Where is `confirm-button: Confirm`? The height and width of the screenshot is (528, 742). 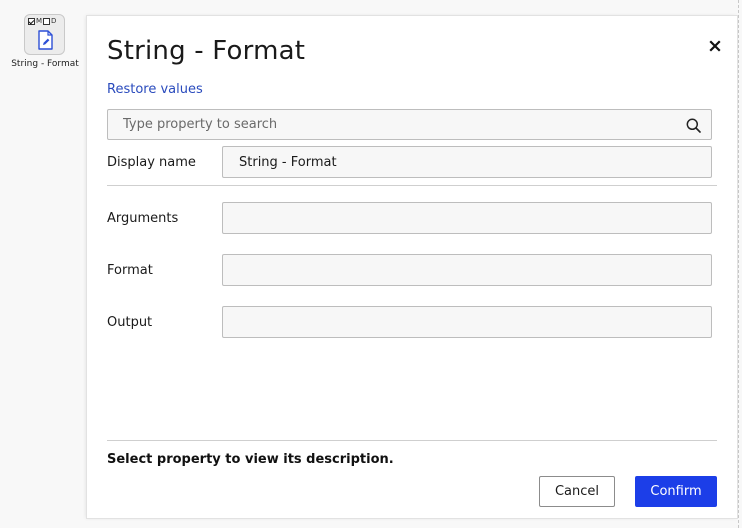 confirm-button: Confirm is located at coordinates (676, 491).